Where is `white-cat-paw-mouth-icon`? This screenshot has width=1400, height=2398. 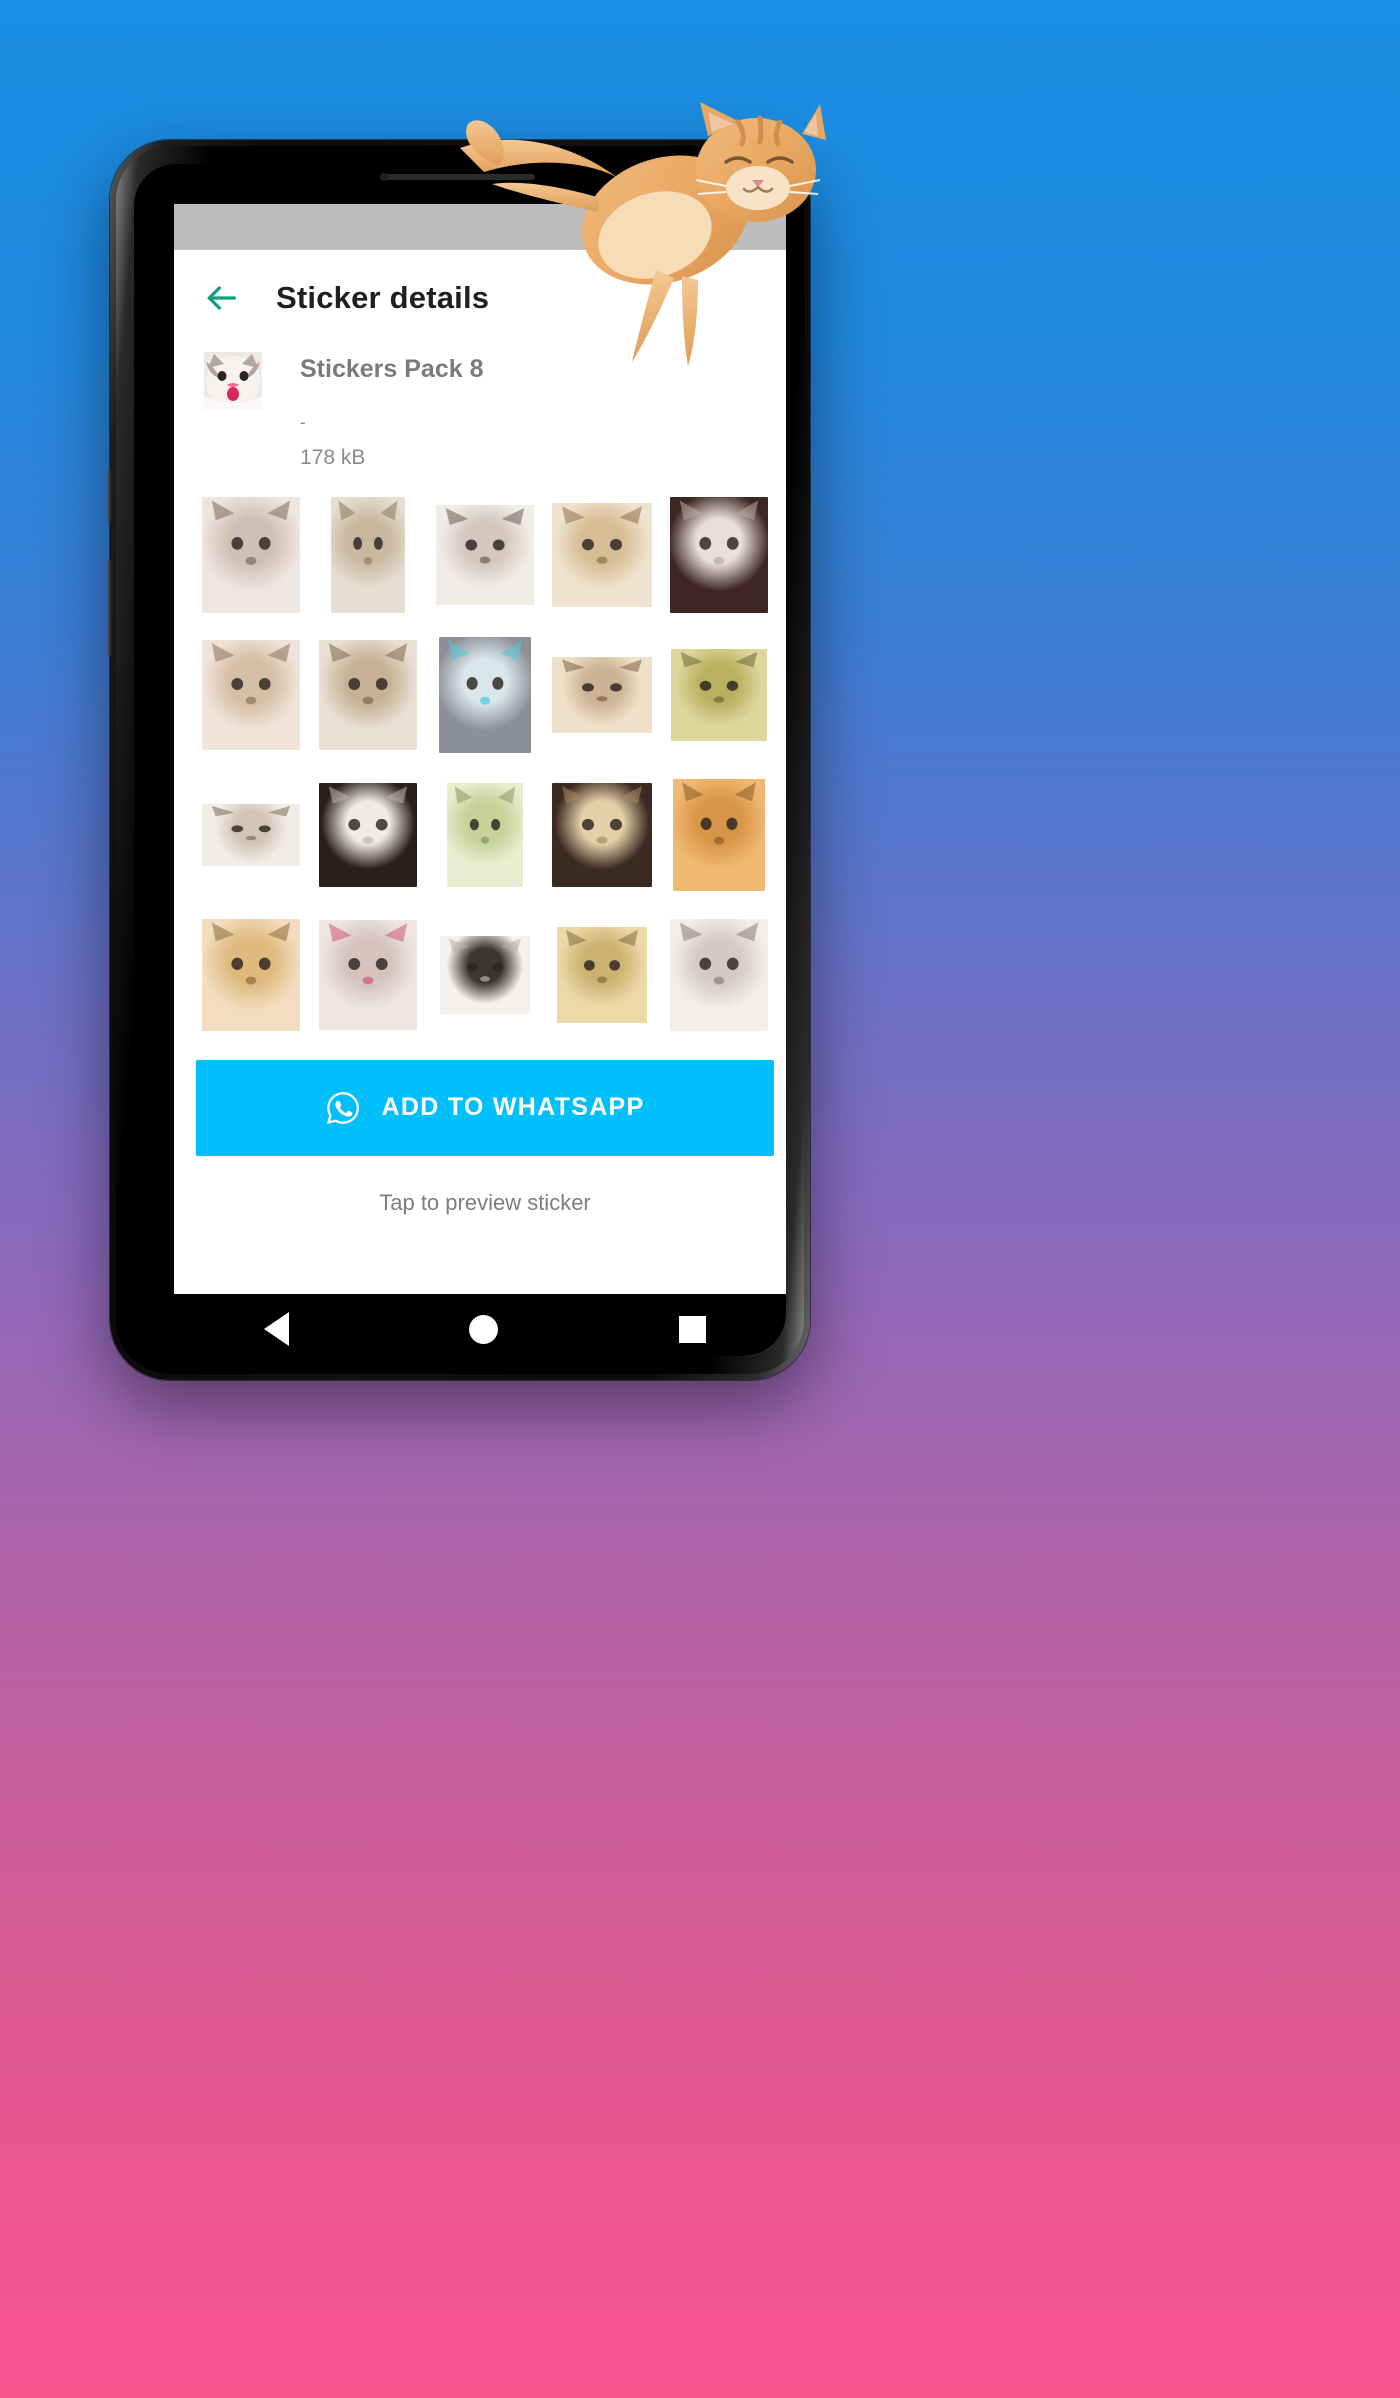
white-cat-paw-mouth-icon is located at coordinates (719, 974).